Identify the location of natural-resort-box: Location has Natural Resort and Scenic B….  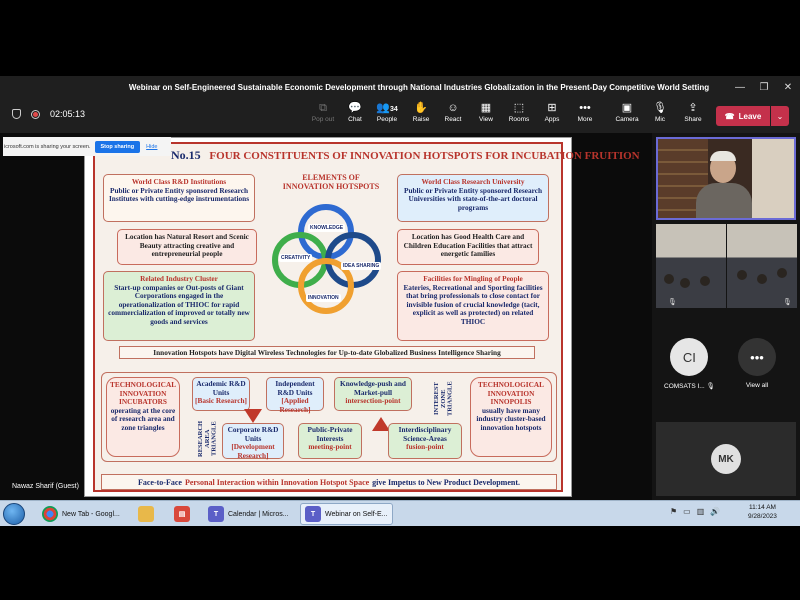
(187, 247).